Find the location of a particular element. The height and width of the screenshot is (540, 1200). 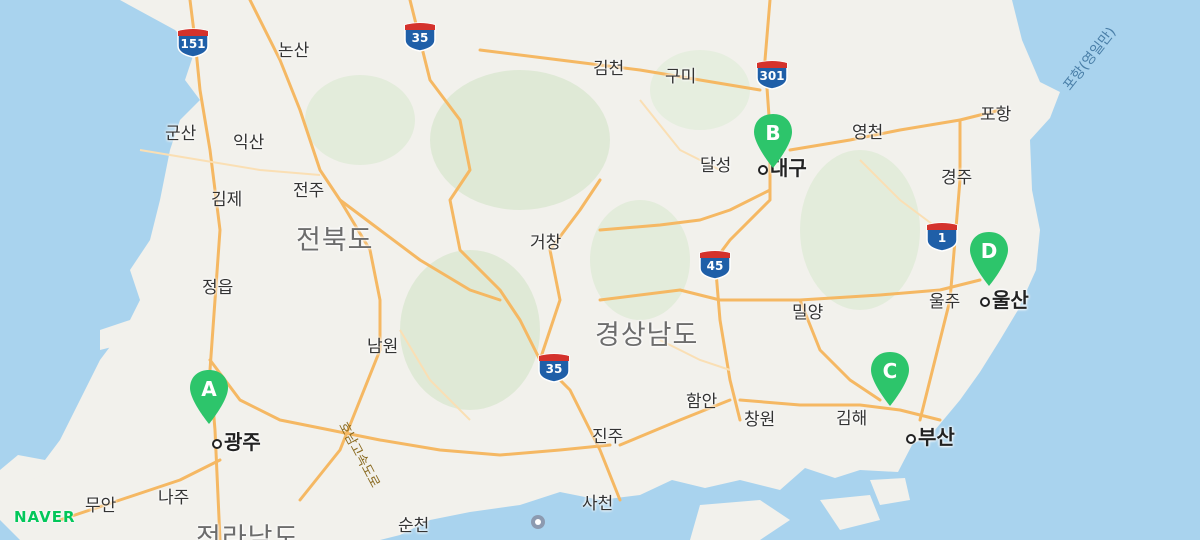

shield-number: 1 is located at coordinates (942, 238).